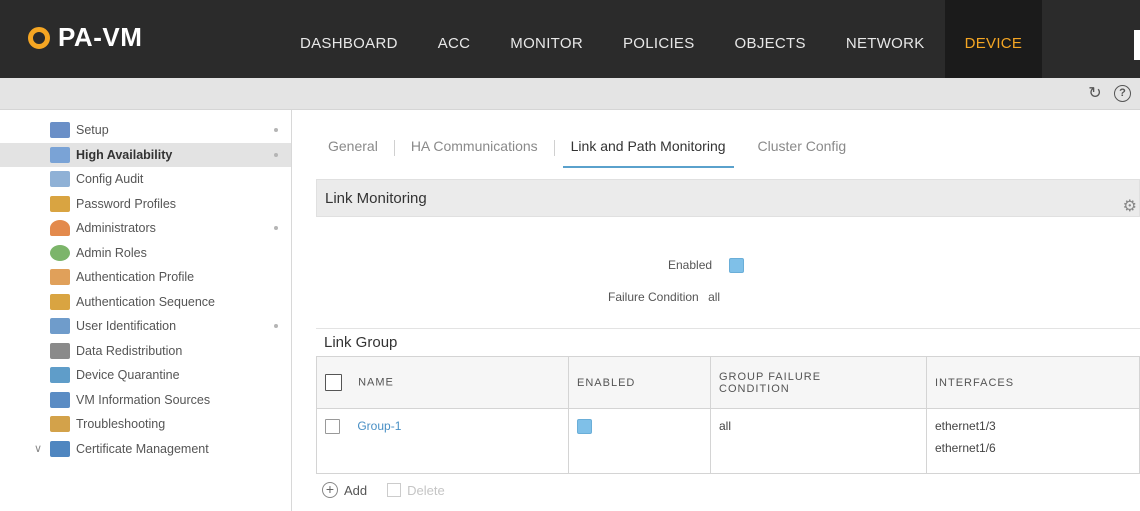 Image resolution: width=1140 pixels, height=511 pixels. I want to click on sidebar-item-label: Administrators, so click(116, 228).